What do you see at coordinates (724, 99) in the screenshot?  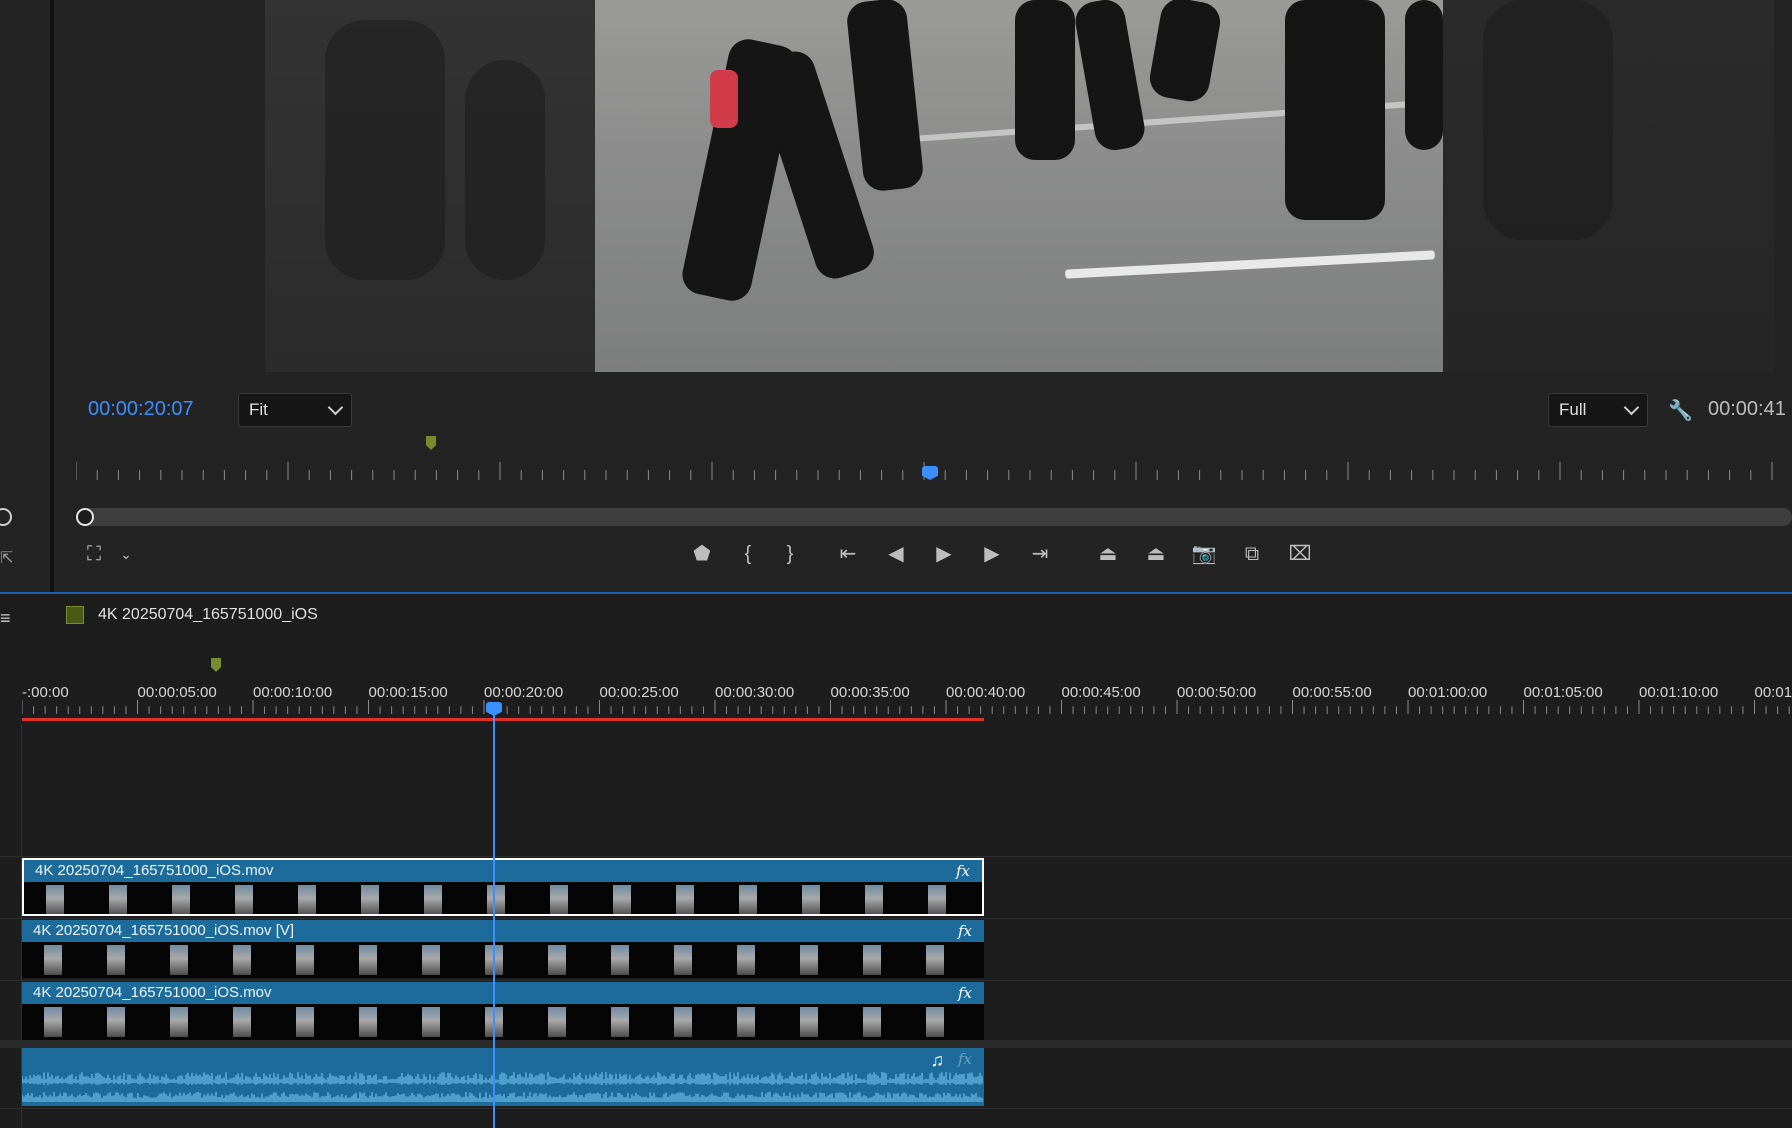 I see `red-bottle` at bounding box center [724, 99].